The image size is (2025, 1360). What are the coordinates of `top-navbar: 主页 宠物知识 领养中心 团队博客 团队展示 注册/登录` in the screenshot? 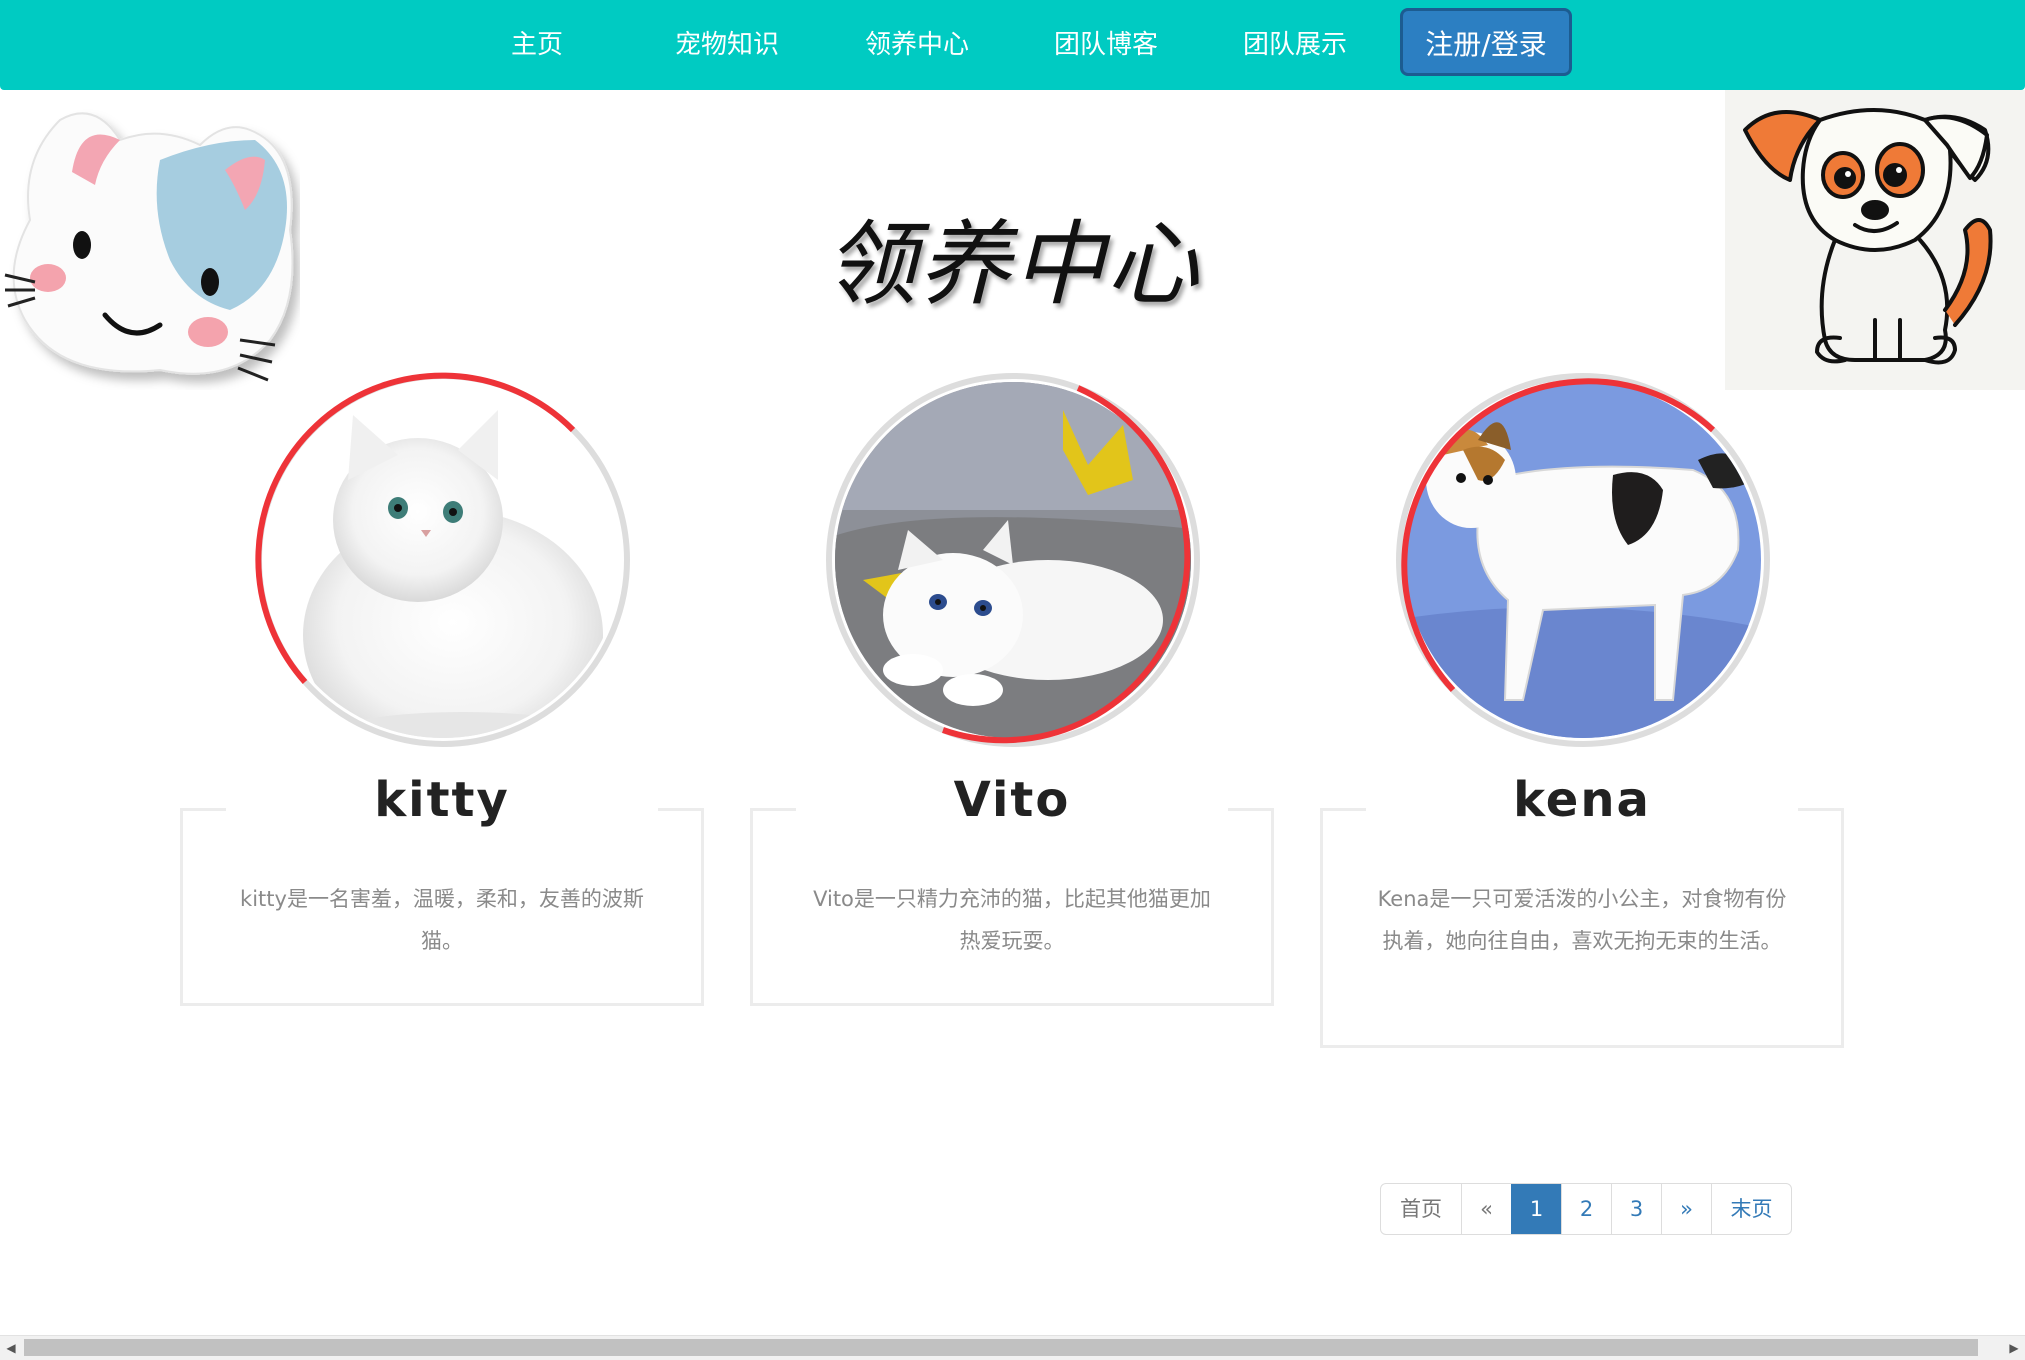 It's located at (1012, 45).